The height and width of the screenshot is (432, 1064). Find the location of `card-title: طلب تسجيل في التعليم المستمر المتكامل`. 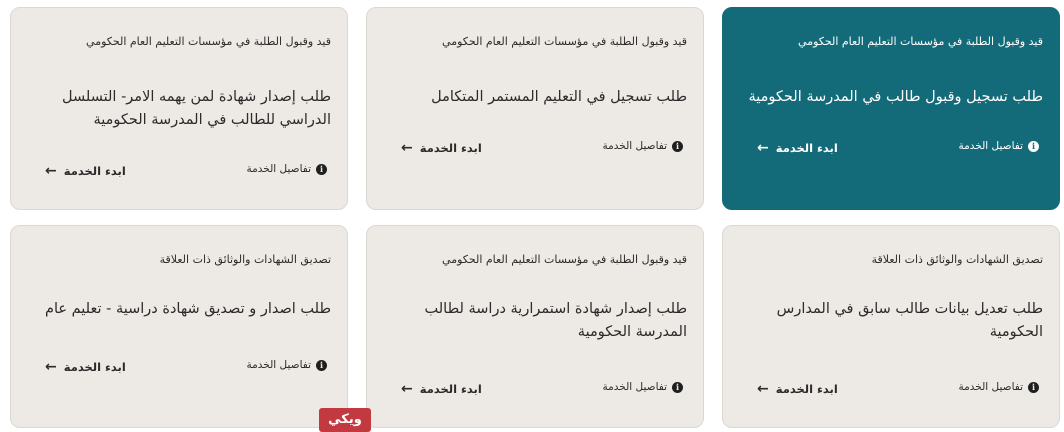

card-title: طلب تسجيل في التعليم المستمر المتكامل is located at coordinates (559, 97).